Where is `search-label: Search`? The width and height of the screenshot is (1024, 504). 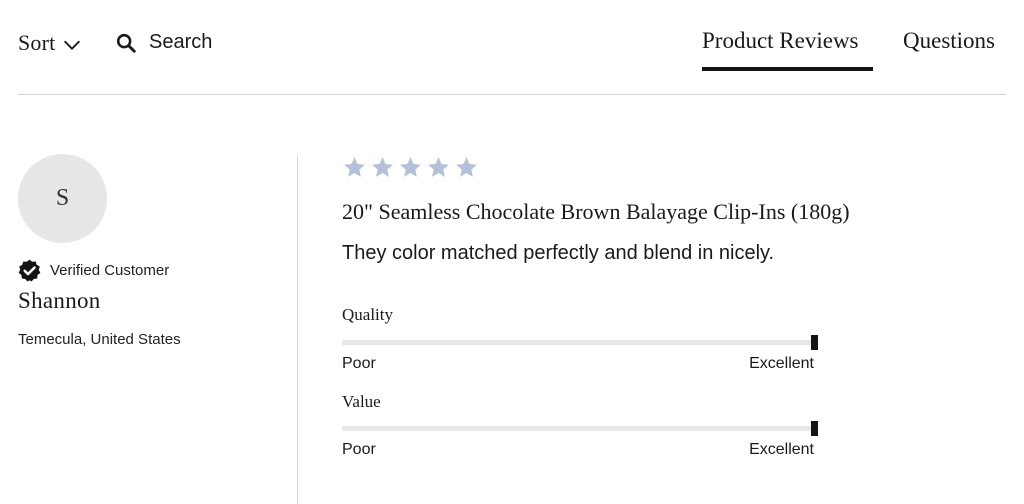 search-label: Search is located at coordinates (181, 42).